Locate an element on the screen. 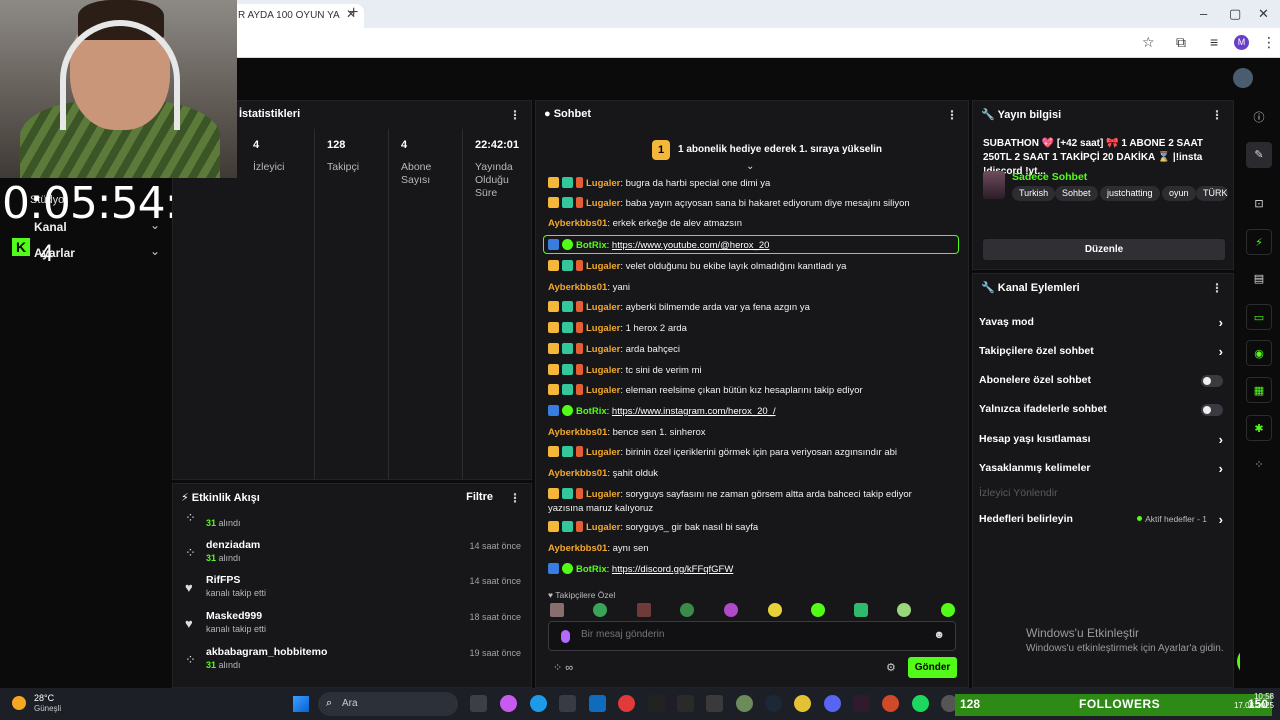 The width and height of the screenshot is (1280, 720). chat-link: https://discord.gg/kFFqfGFW is located at coordinates (672, 569).